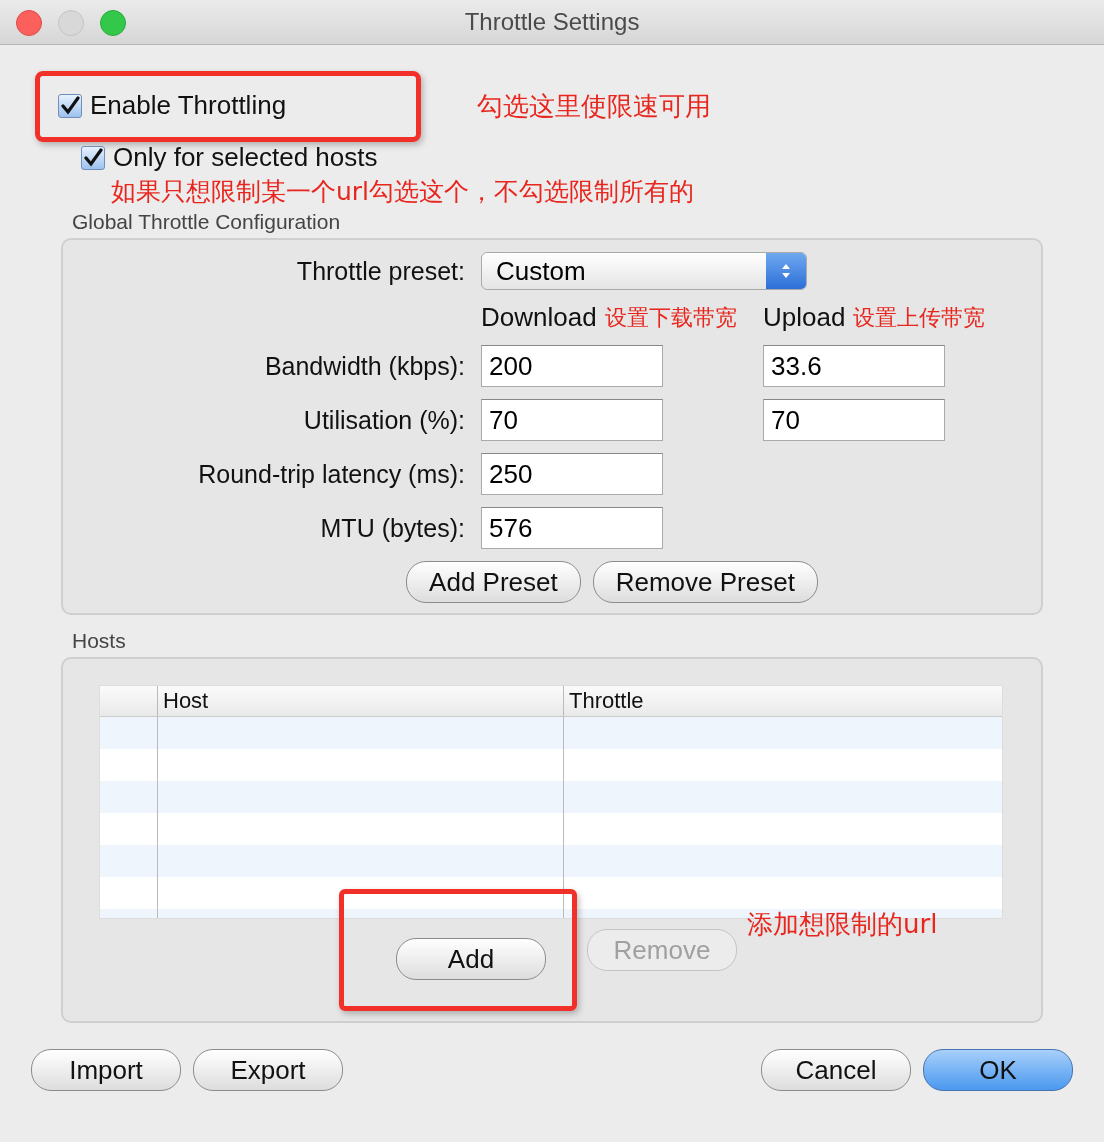  I want to click on annotation-text: 设置下载带宽, so click(670, 317).